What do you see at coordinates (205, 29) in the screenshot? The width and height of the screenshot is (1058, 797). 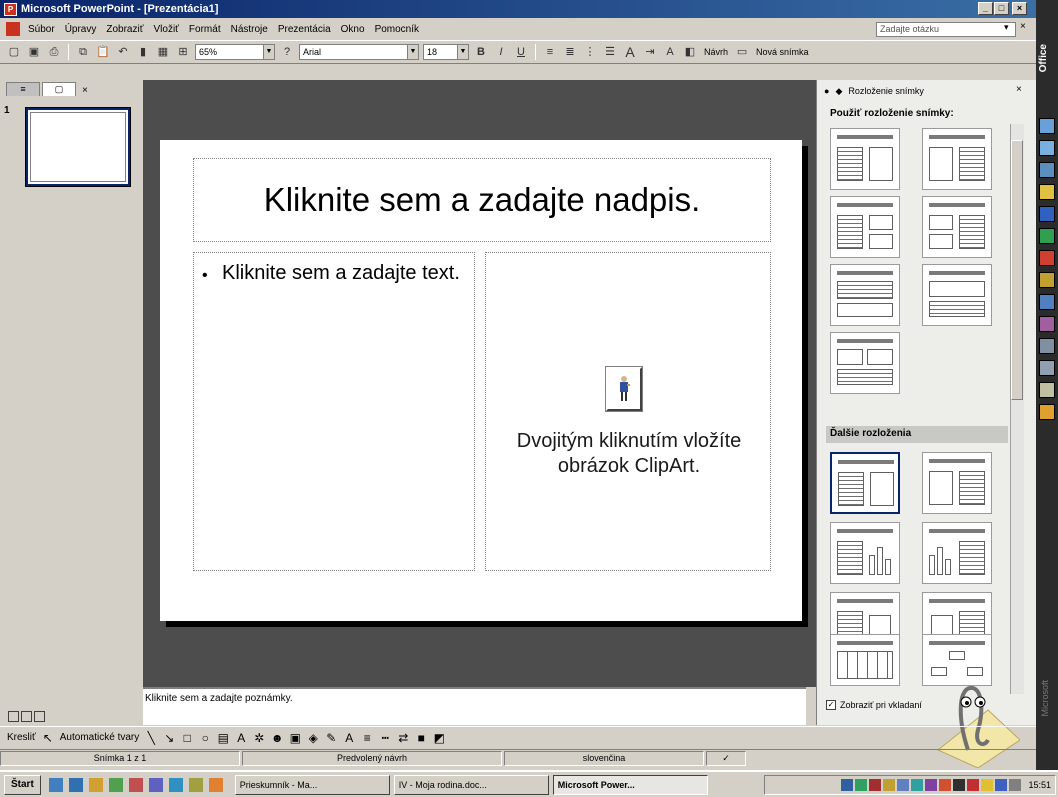 I see `menu-format: Formát` at bounding box center [205, 29].